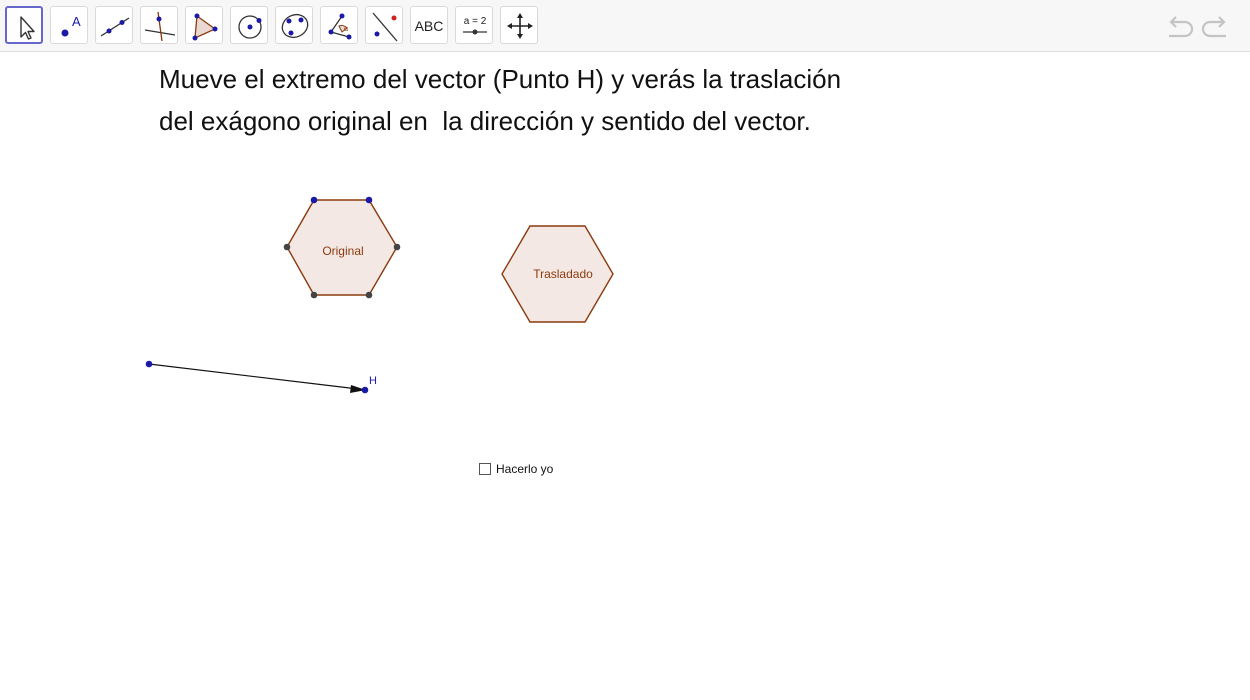  I want to click on line-icon, so click(115, 27).